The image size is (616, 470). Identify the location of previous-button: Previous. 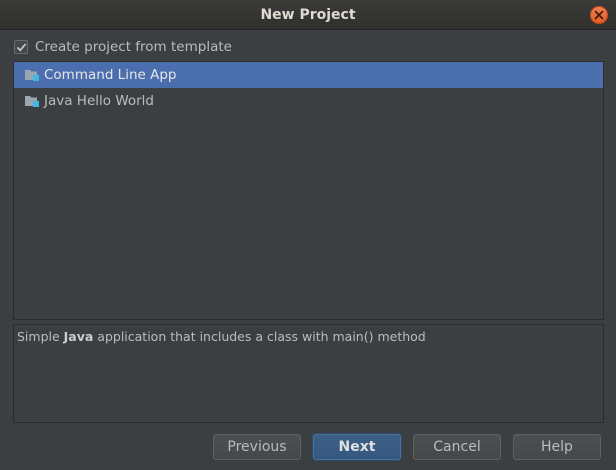
(257, 447).